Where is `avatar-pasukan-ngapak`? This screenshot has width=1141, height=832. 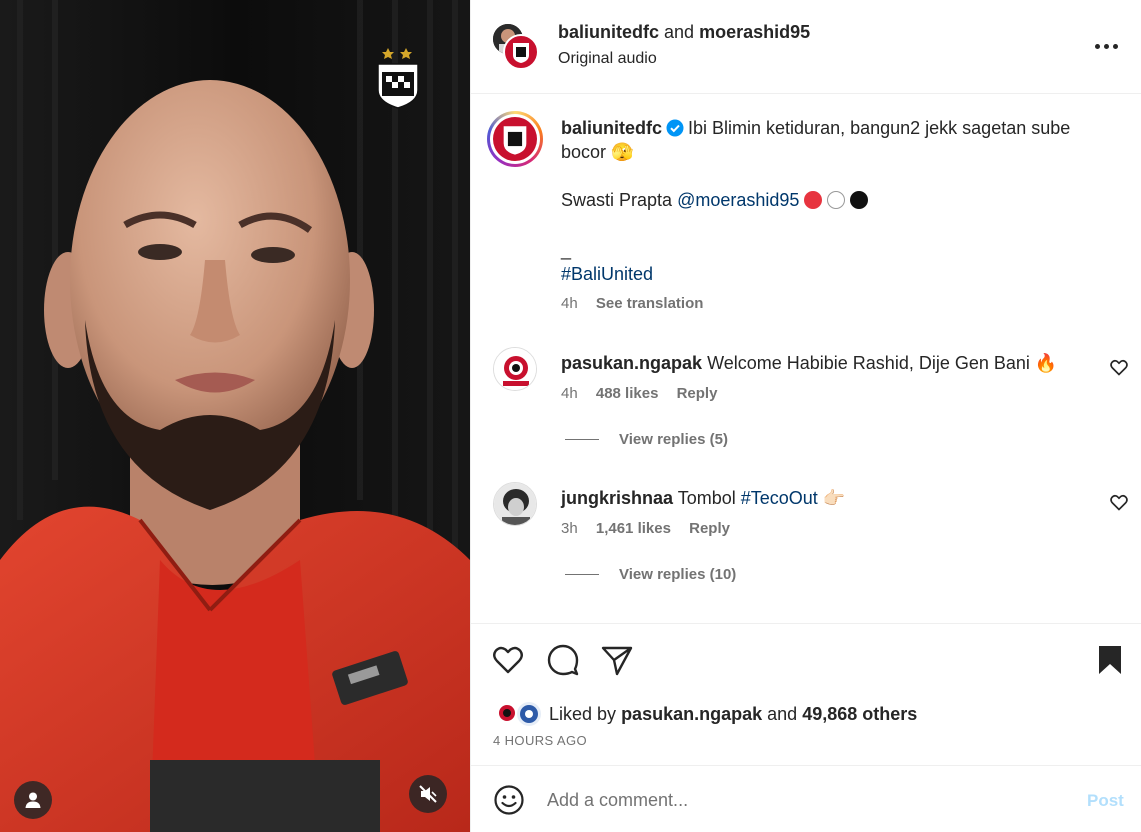
avatar-pasukan-ngapak is located at coordinates (515, 369).